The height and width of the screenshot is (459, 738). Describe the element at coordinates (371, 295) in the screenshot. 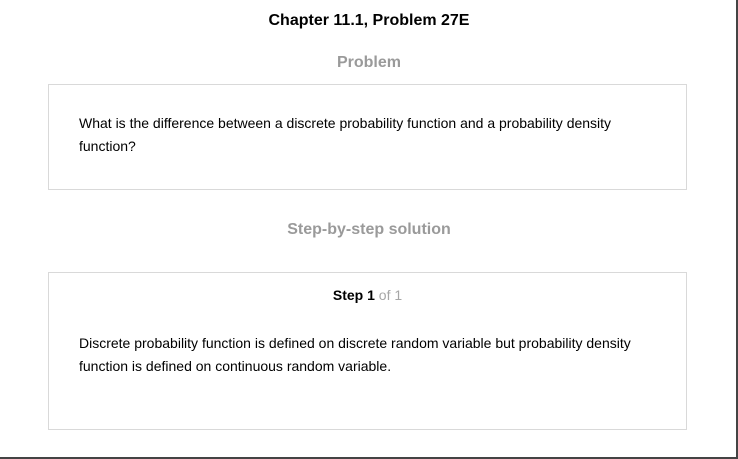

I see `step-number: 1` at that location.